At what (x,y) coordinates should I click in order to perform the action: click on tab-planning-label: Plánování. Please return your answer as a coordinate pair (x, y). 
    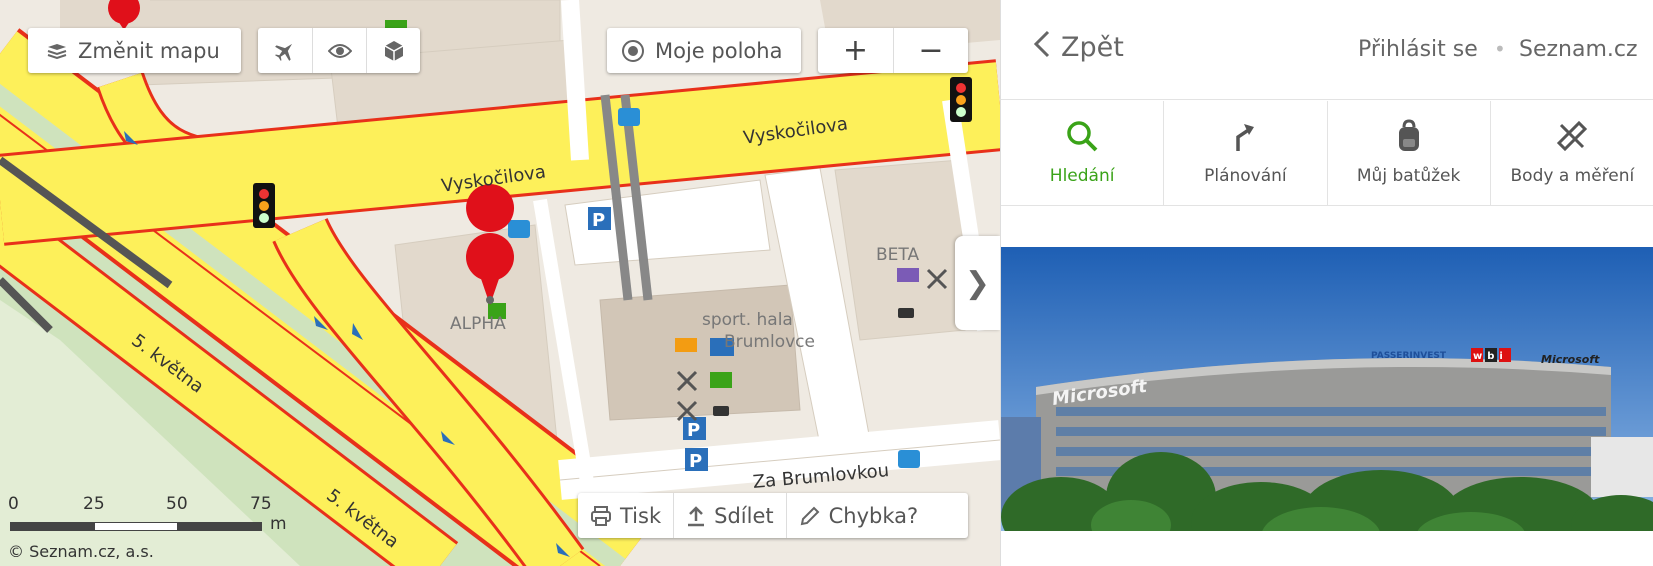
    Looking at the image, I should click on (1245, 176).